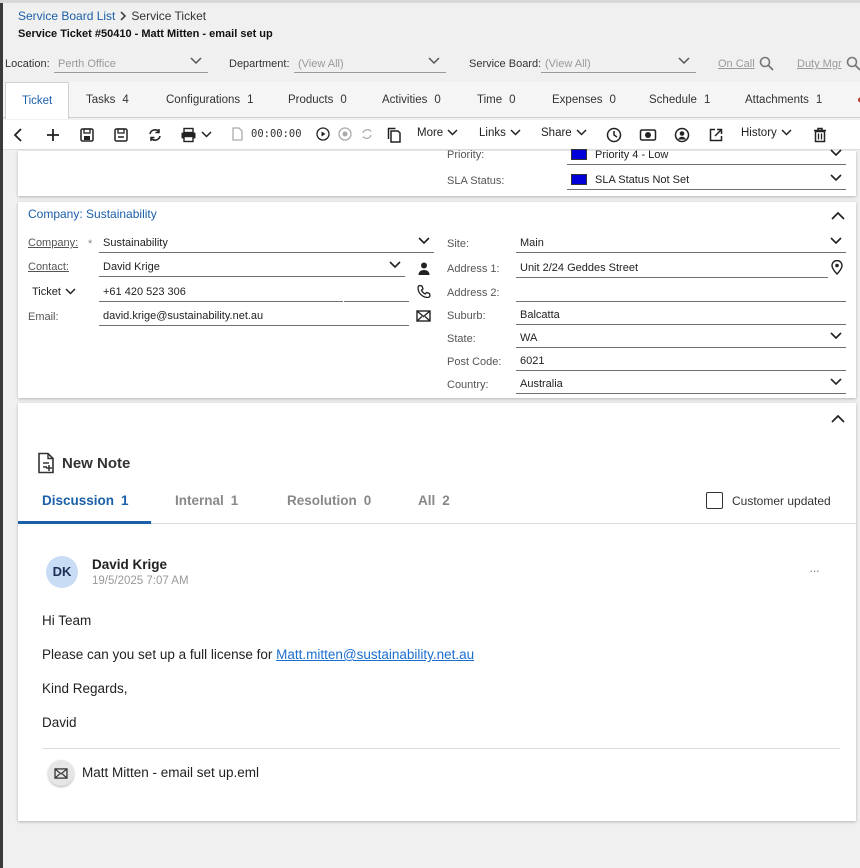  I want to click on email-link: Matt.mitten@sustainability.net.au, so click(375, 654).